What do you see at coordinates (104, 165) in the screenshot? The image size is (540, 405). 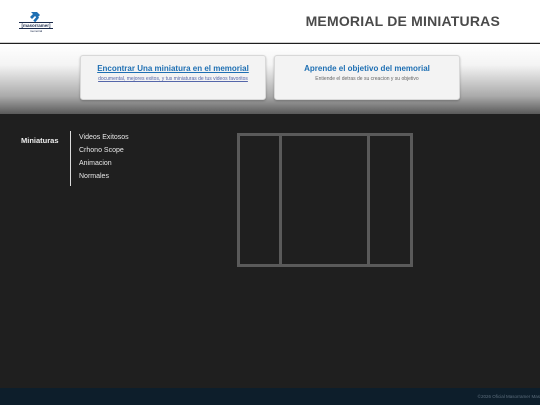 I see `sidebar-item-animacion: Animacion` at bounding box center [104, 165].